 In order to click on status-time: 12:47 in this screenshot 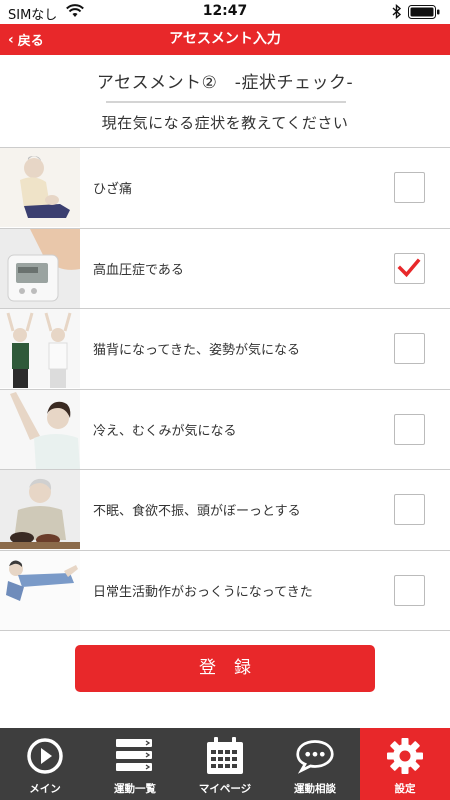, I will do `click(225, 11)`.